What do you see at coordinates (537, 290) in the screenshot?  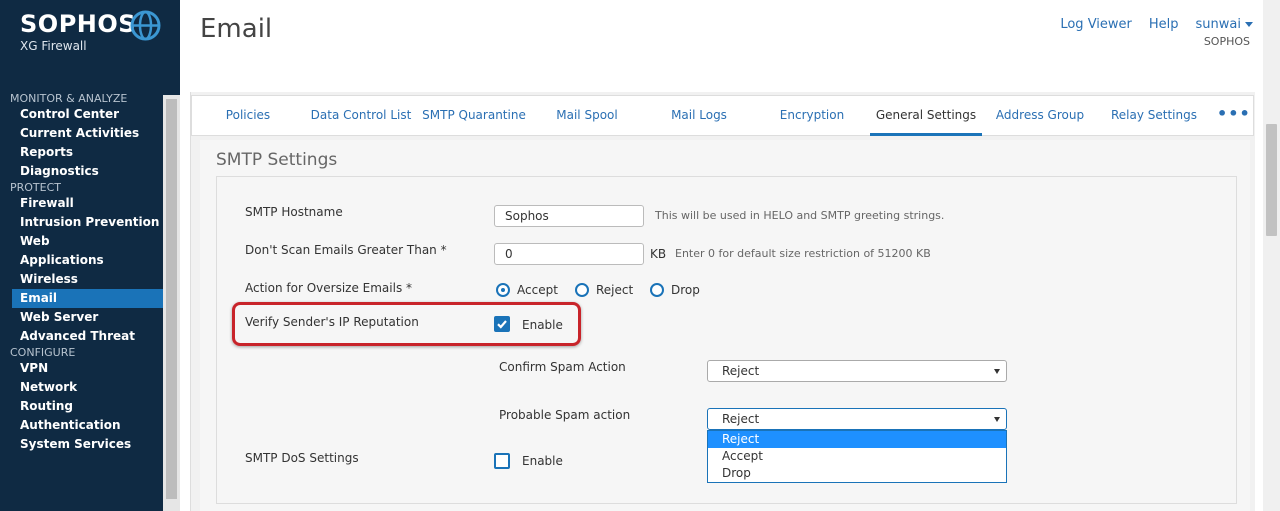 I see `radio-accept-label: Accept` at bounding box center [537, 290].